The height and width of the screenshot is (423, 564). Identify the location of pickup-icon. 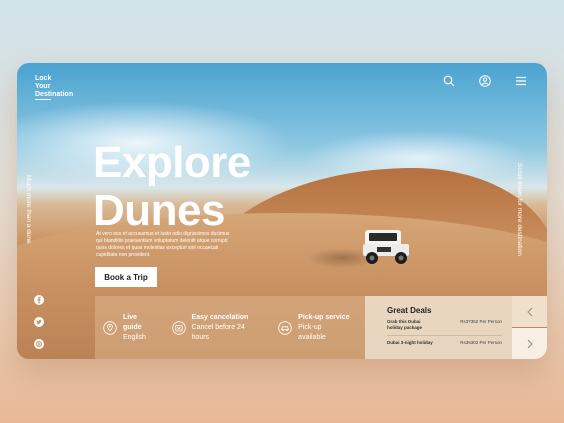
(285, 327).